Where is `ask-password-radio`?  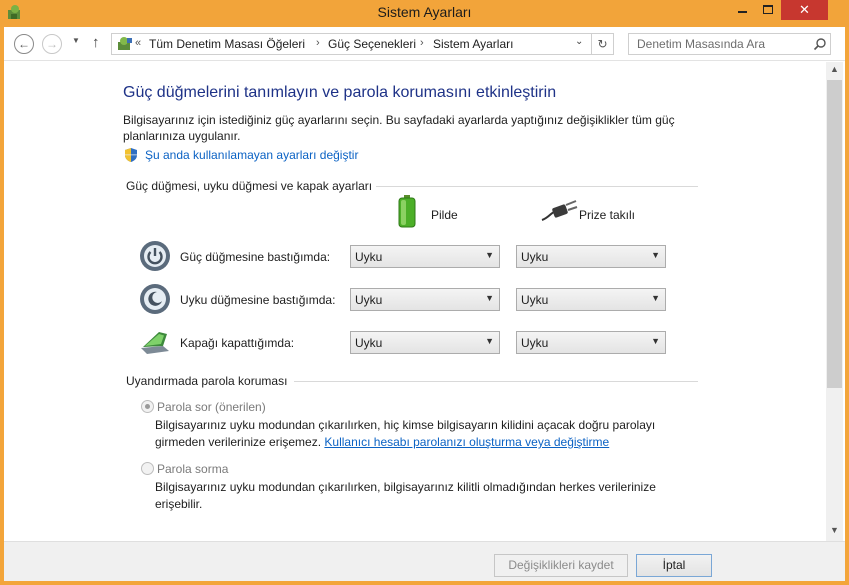 ask-password-radio is located at coordinates (147, 406).